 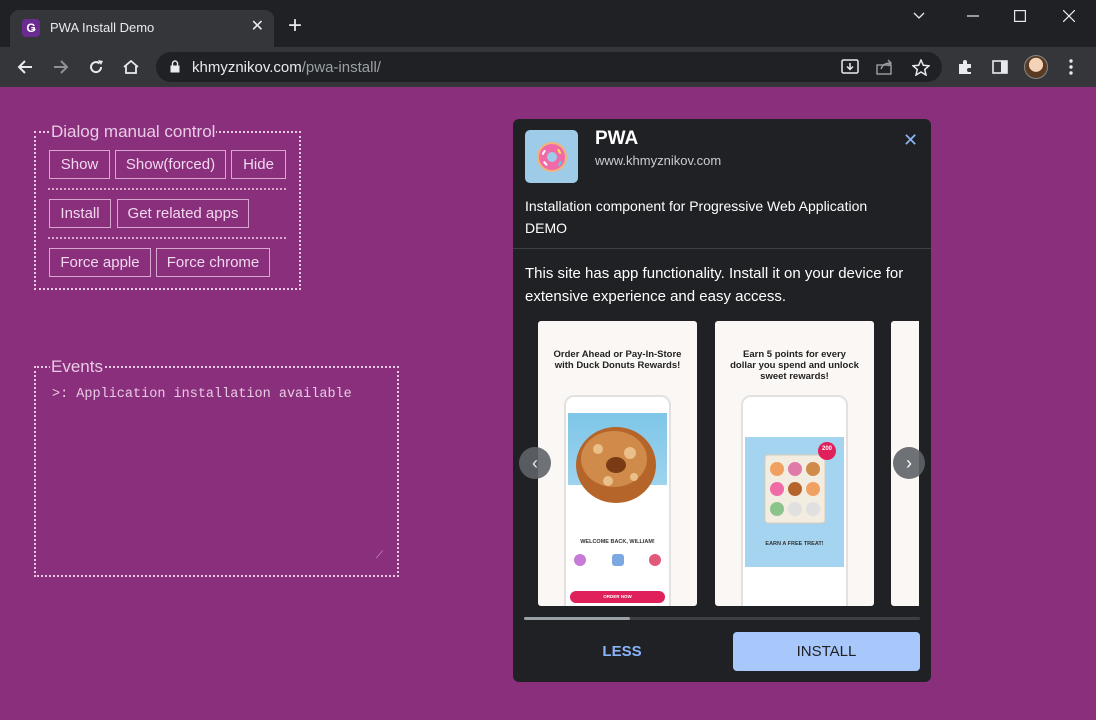 What do you see at coordinates (133, 131) in the screenshot?
I see `dialog-control-legend: Dialog manual control` at bounding box center [133, 131].